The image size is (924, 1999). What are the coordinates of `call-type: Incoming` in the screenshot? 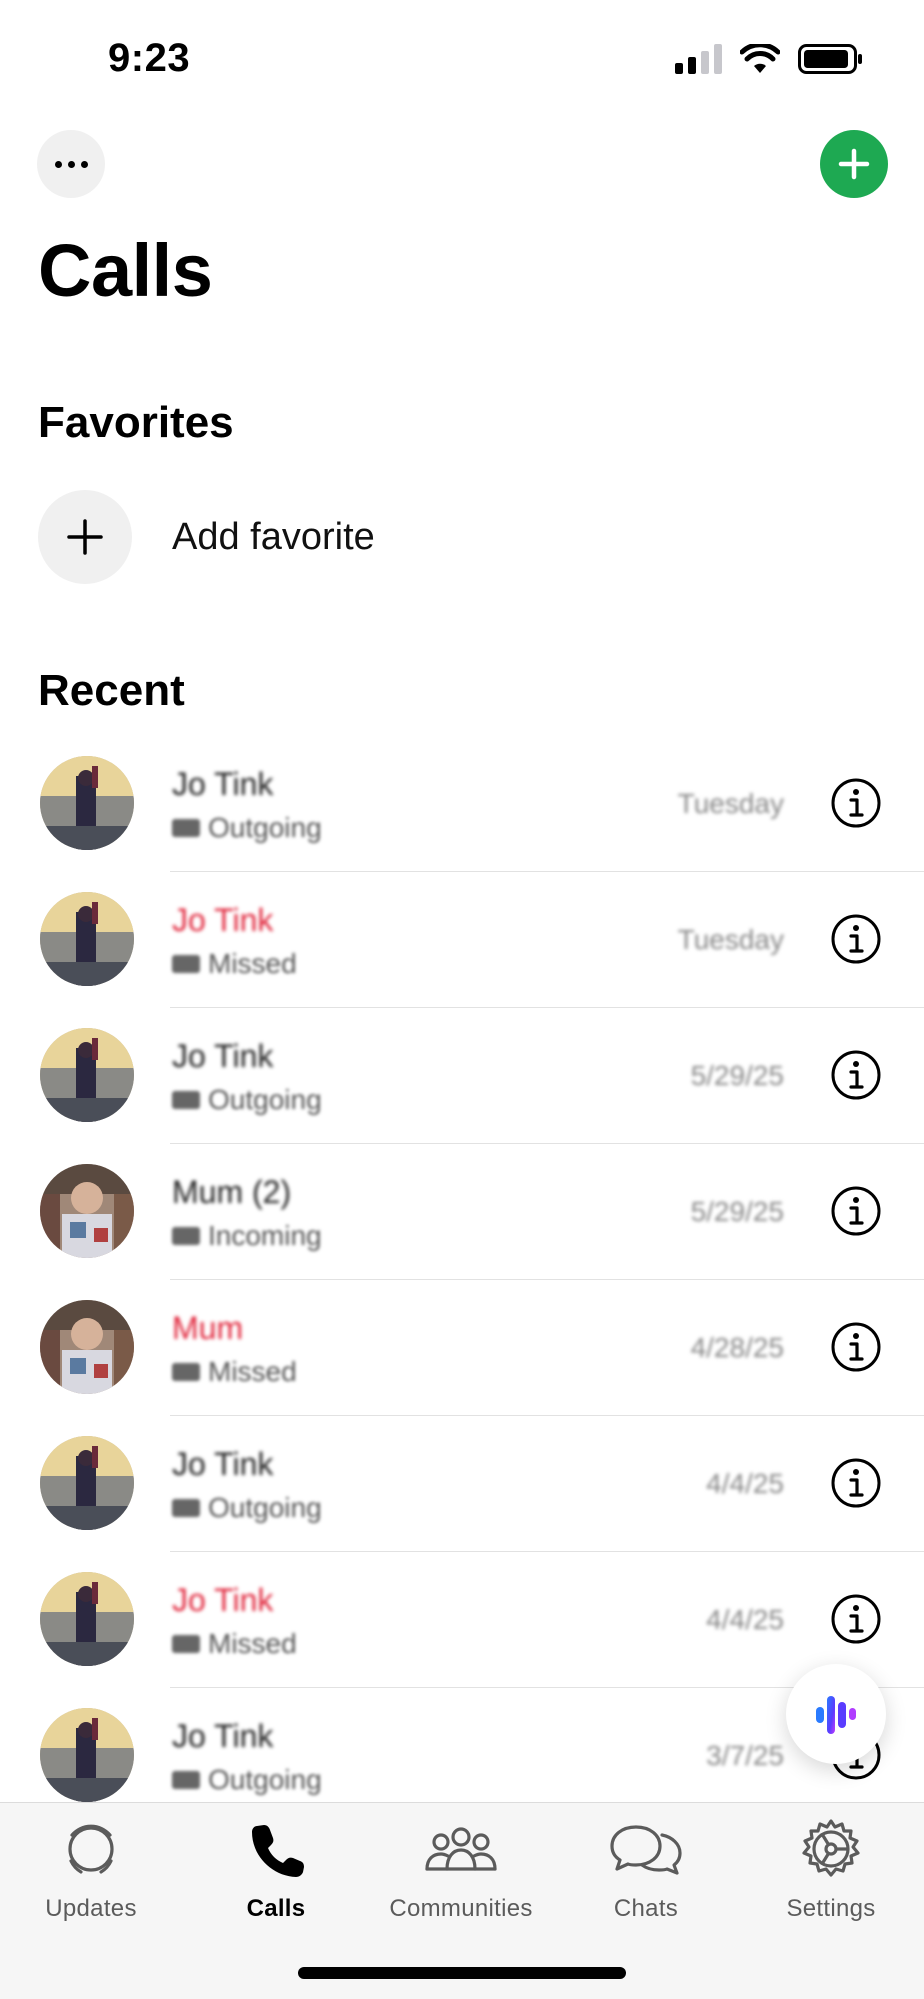 It's located at (247, 1236).